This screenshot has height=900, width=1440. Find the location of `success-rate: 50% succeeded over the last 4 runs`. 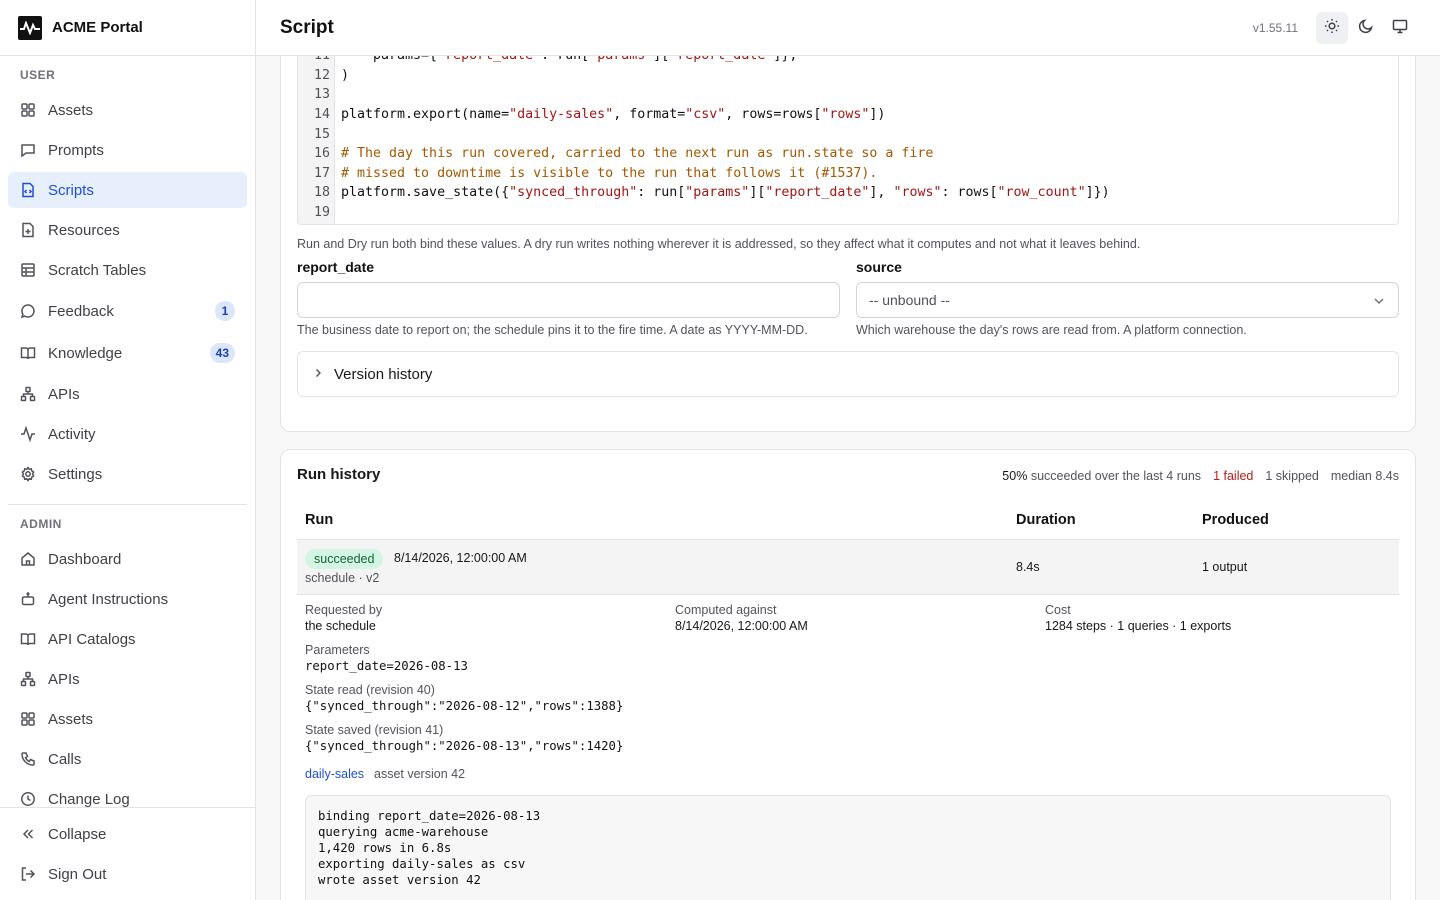

success-rate: 50% succeeded over the last 4 runs is located at coordinates (1101, 476).